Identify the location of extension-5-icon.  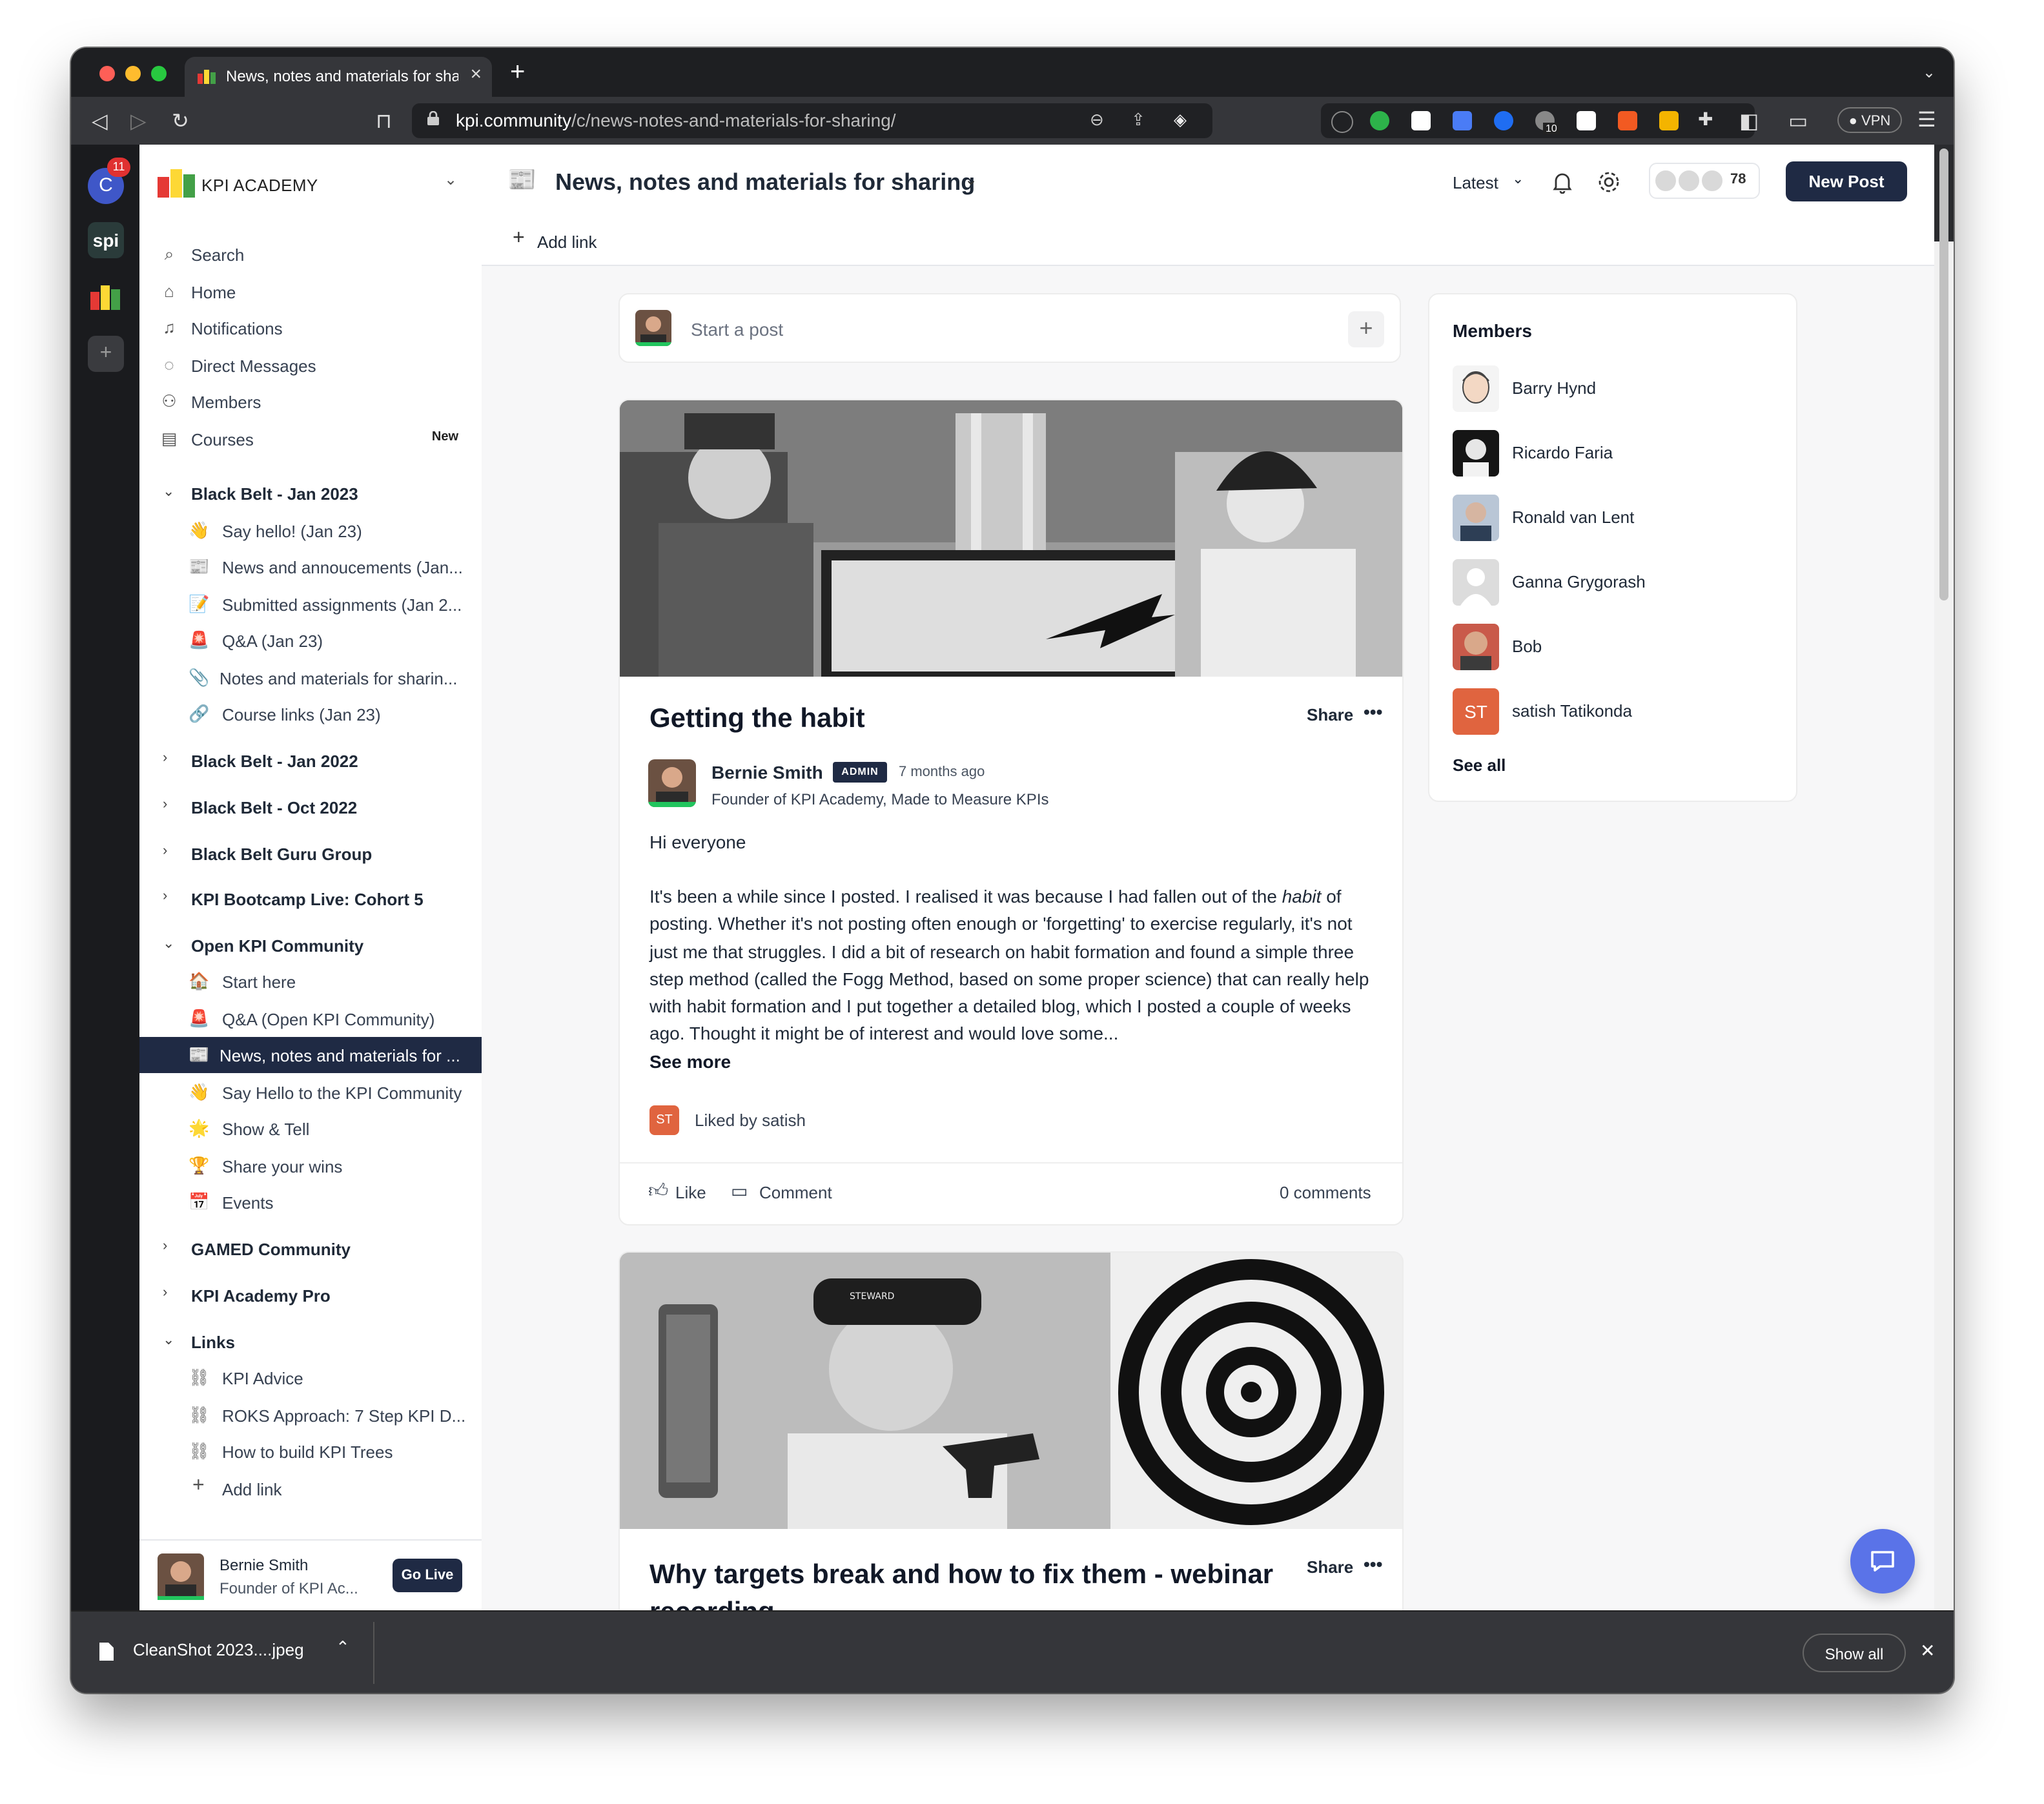
(1503, 120).